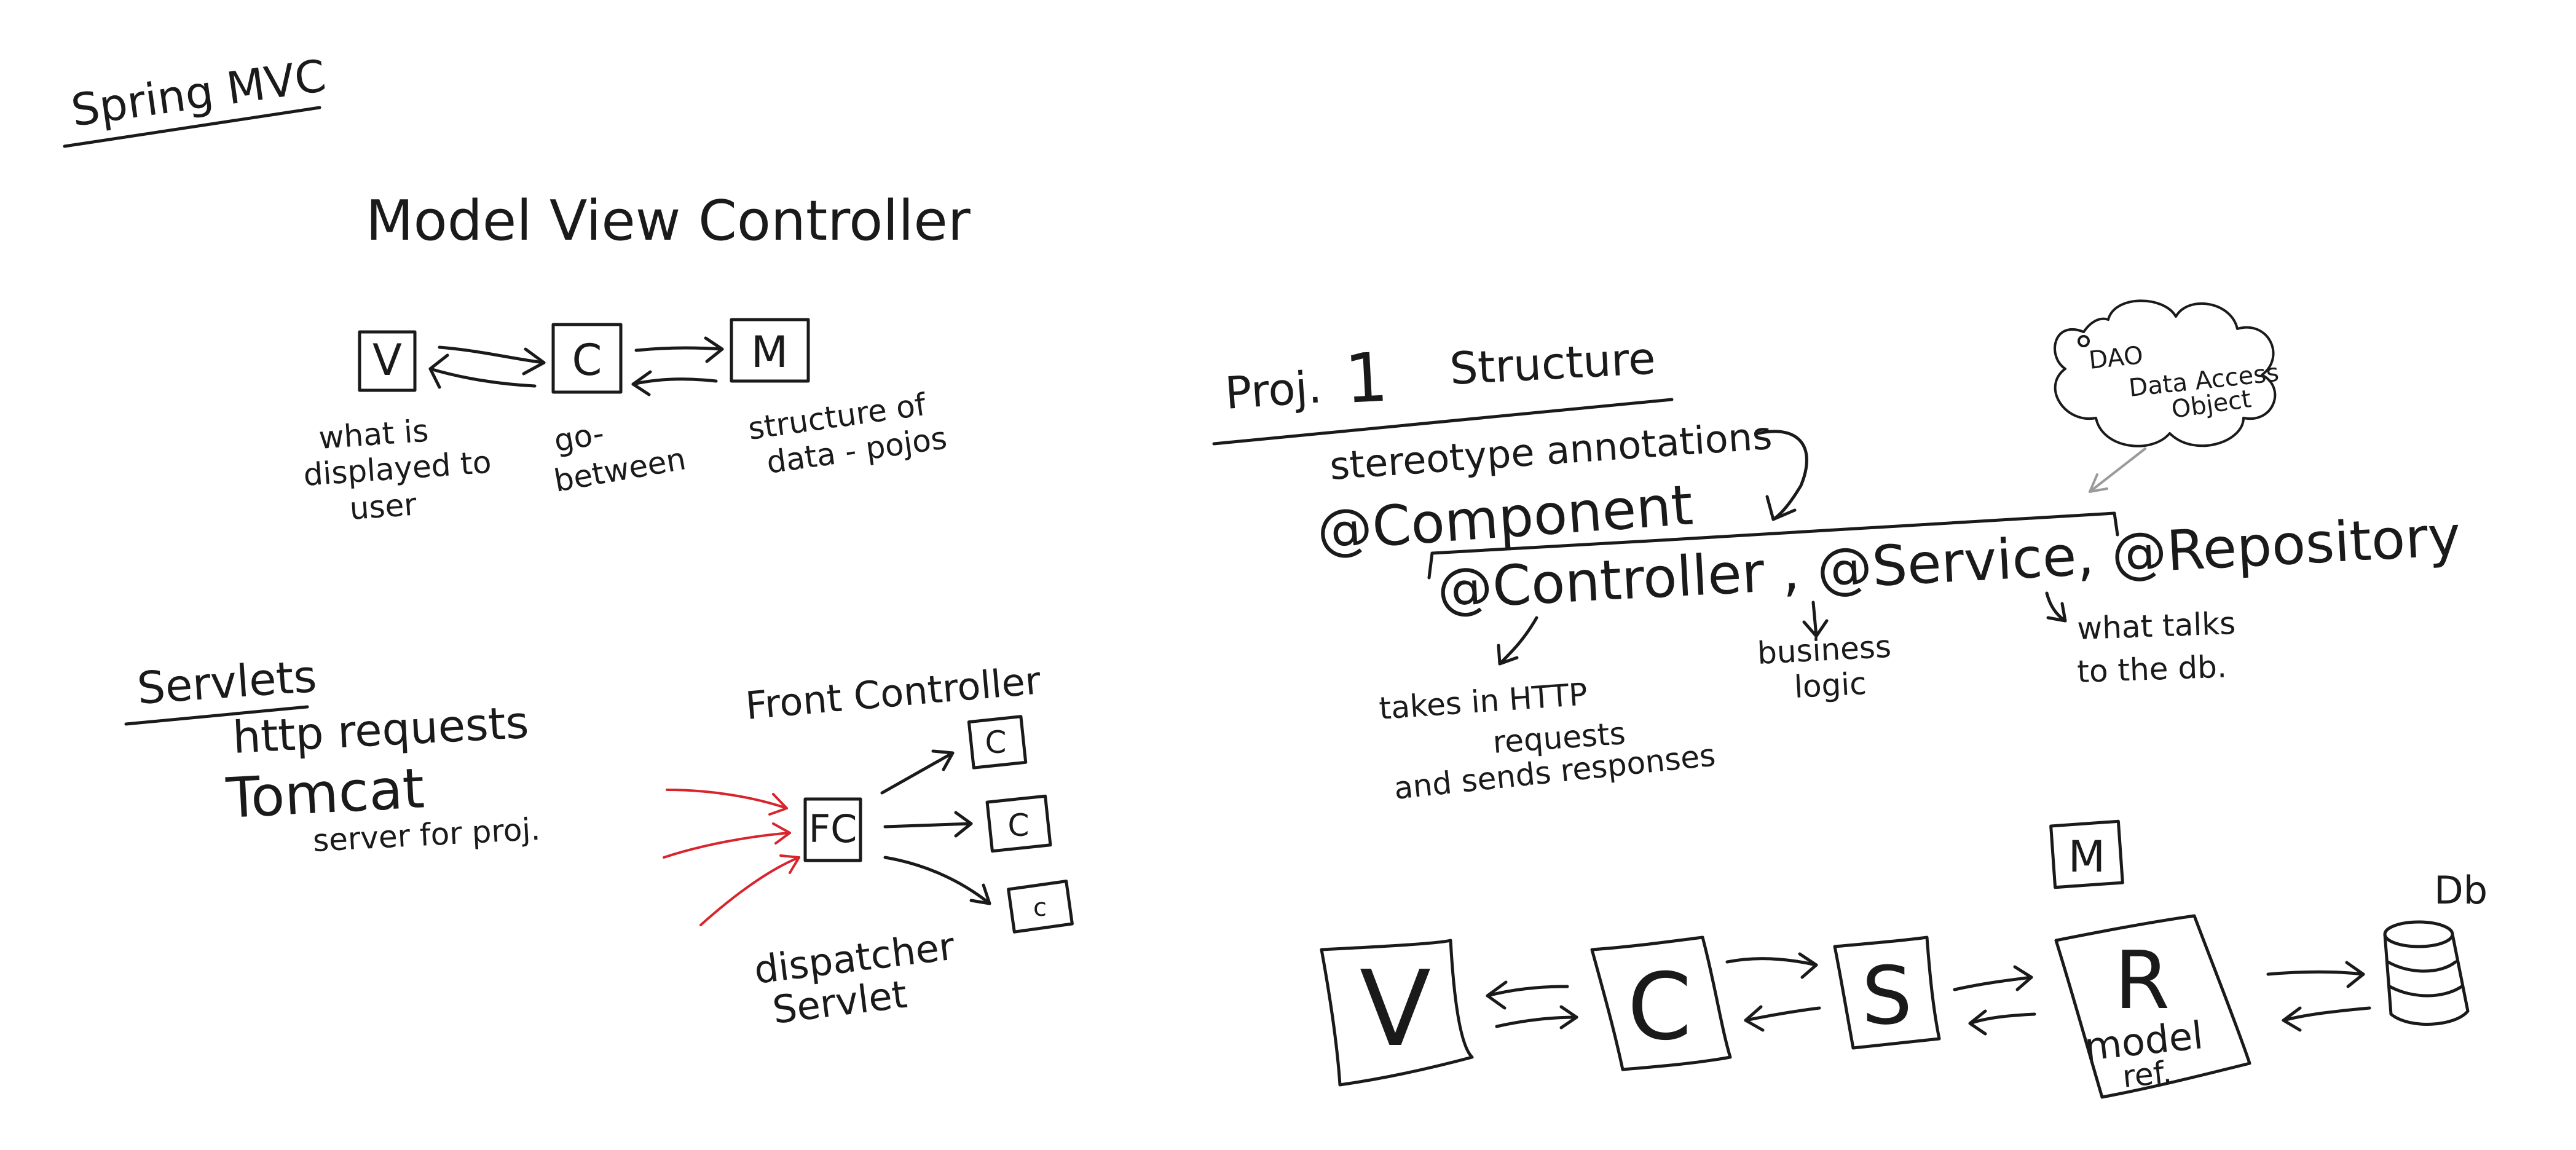  What do you see at coordinates (1831, 685) in the screenshot?
I see `service-note-2: logic` at bounding box center [1831, 685].